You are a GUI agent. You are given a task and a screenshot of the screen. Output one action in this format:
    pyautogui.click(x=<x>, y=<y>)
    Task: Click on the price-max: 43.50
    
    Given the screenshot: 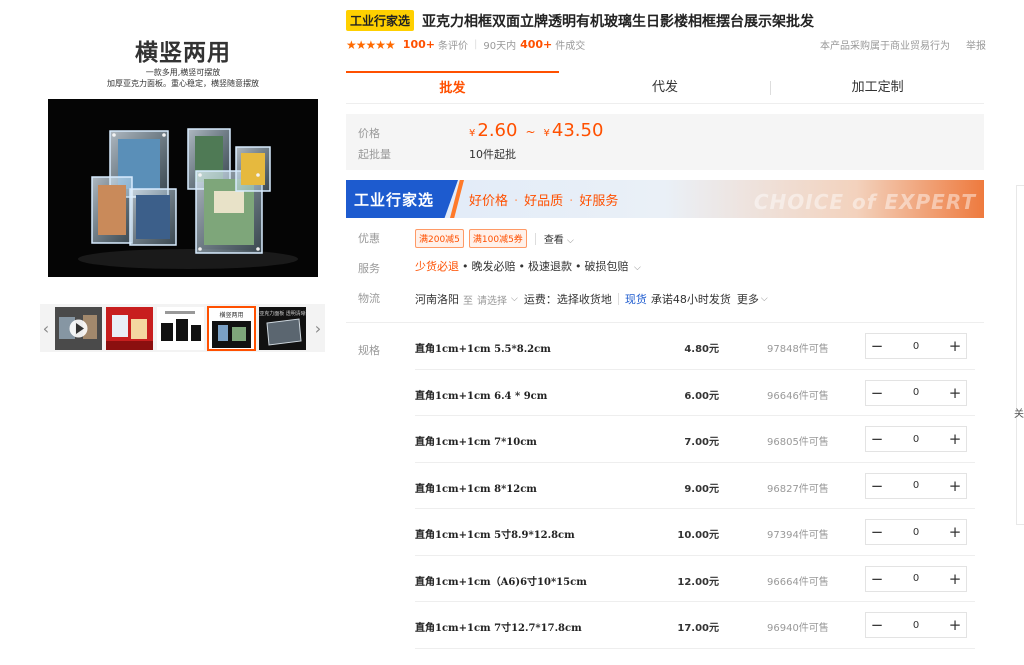 What is the action you would take?
    pyautogui.click(x=577, y=130)
    